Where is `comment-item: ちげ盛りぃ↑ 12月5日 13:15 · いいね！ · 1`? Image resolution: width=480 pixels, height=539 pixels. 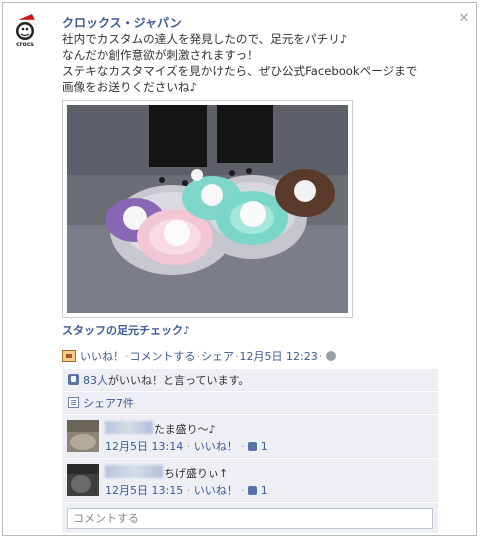 comment-item: ちげ盛りぃ↑ 12月5日 13:15 · いいね！ · 1 is located at coordinates (250, 480).